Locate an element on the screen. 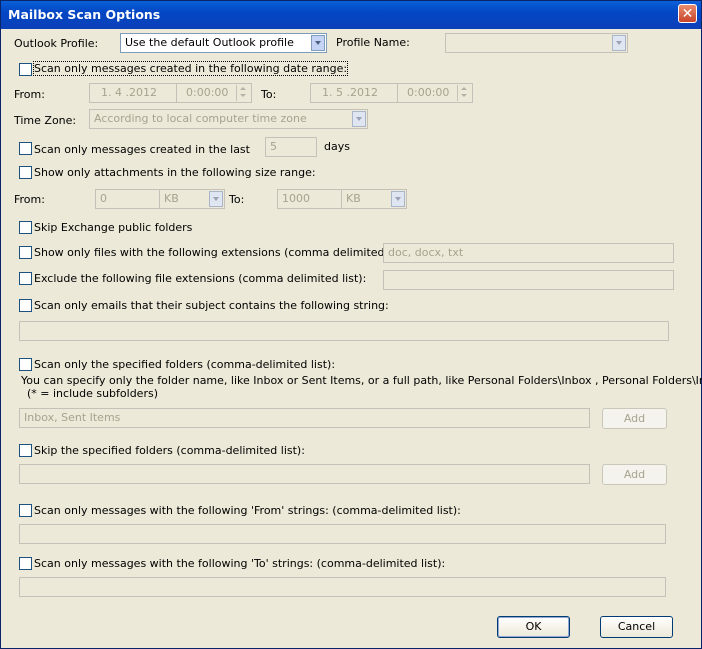 This screenshot has width=702, height=649. time-zone-select: According to local computer time zone is located at coordinates (228, 119).